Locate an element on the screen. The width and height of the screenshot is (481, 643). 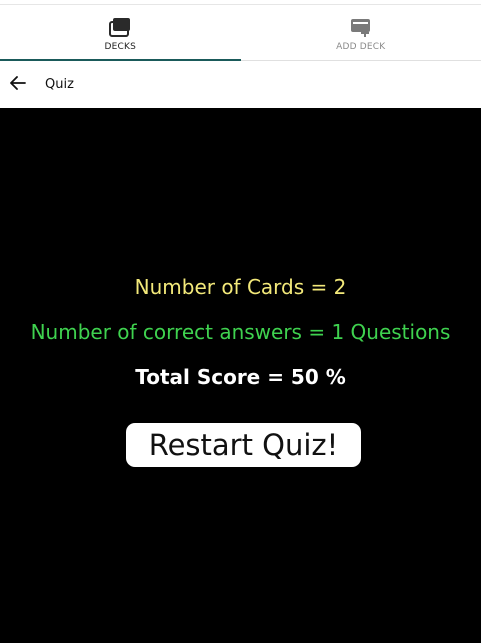
tab-decks-label: DECKS is located at coordinates (120, 47).